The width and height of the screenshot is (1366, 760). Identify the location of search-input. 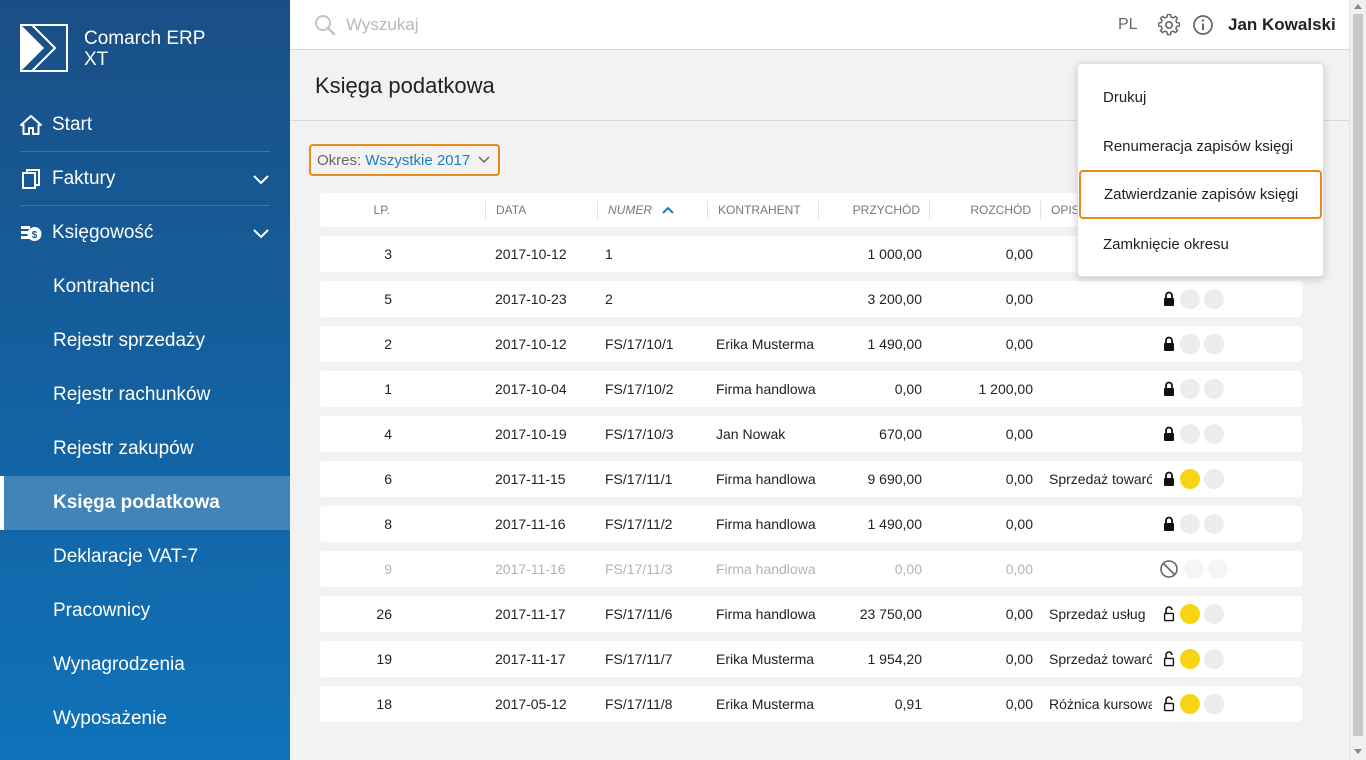
(496, 25).